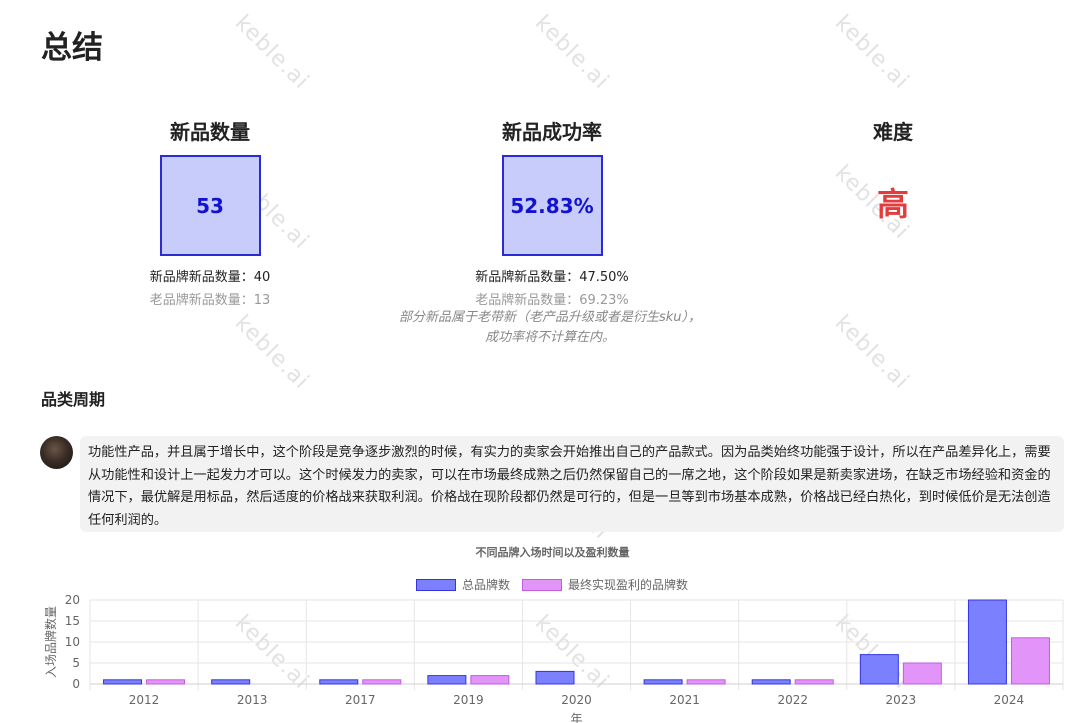  What do you see at coordinates (684, 700) in the screenshot?
I see `x-tick-label: 2021` at bounding box center [684, 700].